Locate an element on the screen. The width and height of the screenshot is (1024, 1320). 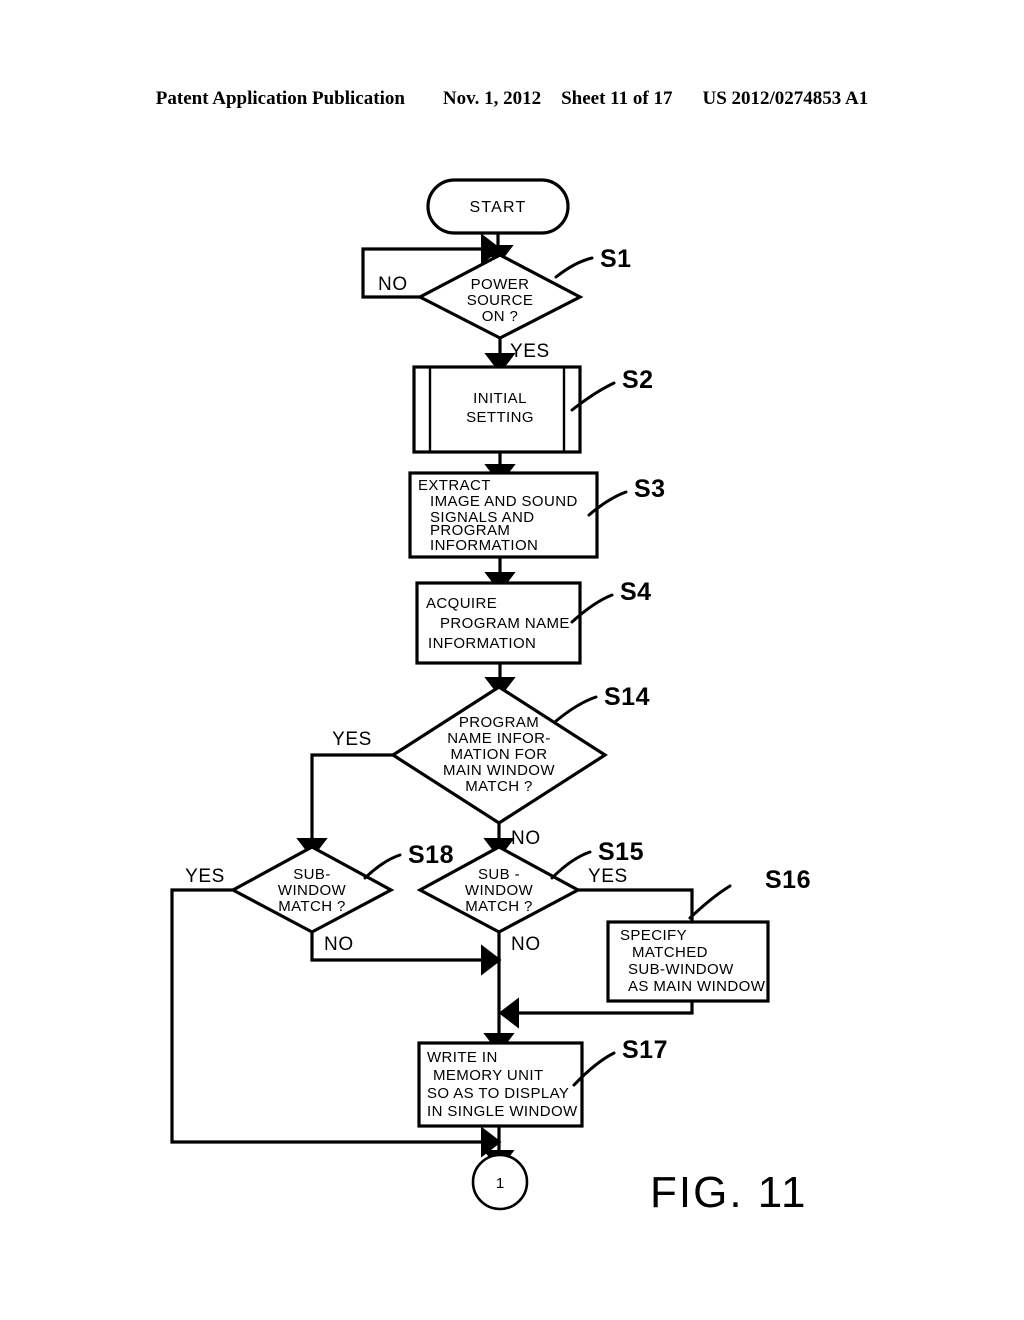
s16-line-4: AS MAIN WINDOW is located at coordinates (697, 986).